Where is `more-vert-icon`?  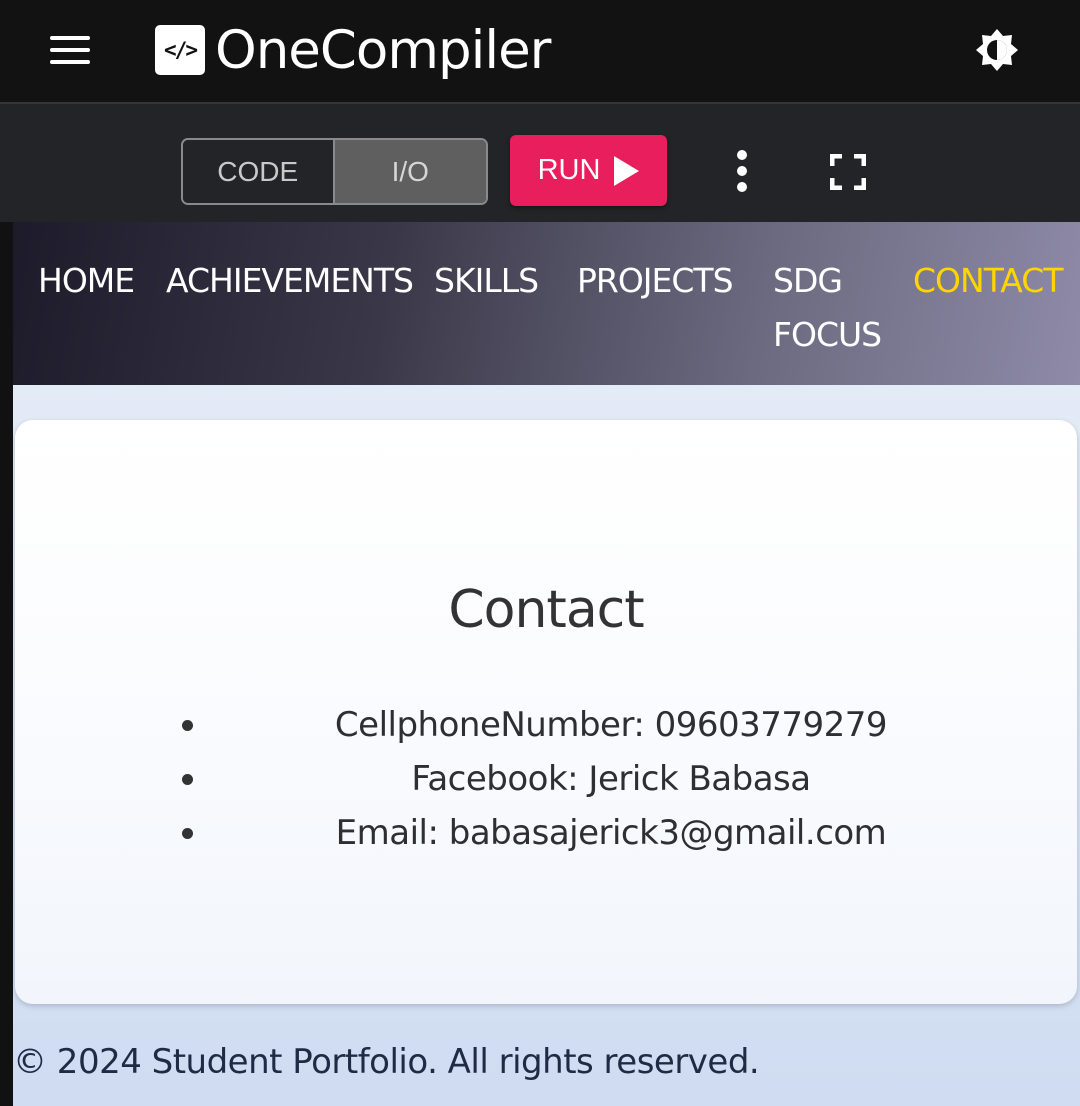
more-vert-icon is located at coordinates (742, 172).